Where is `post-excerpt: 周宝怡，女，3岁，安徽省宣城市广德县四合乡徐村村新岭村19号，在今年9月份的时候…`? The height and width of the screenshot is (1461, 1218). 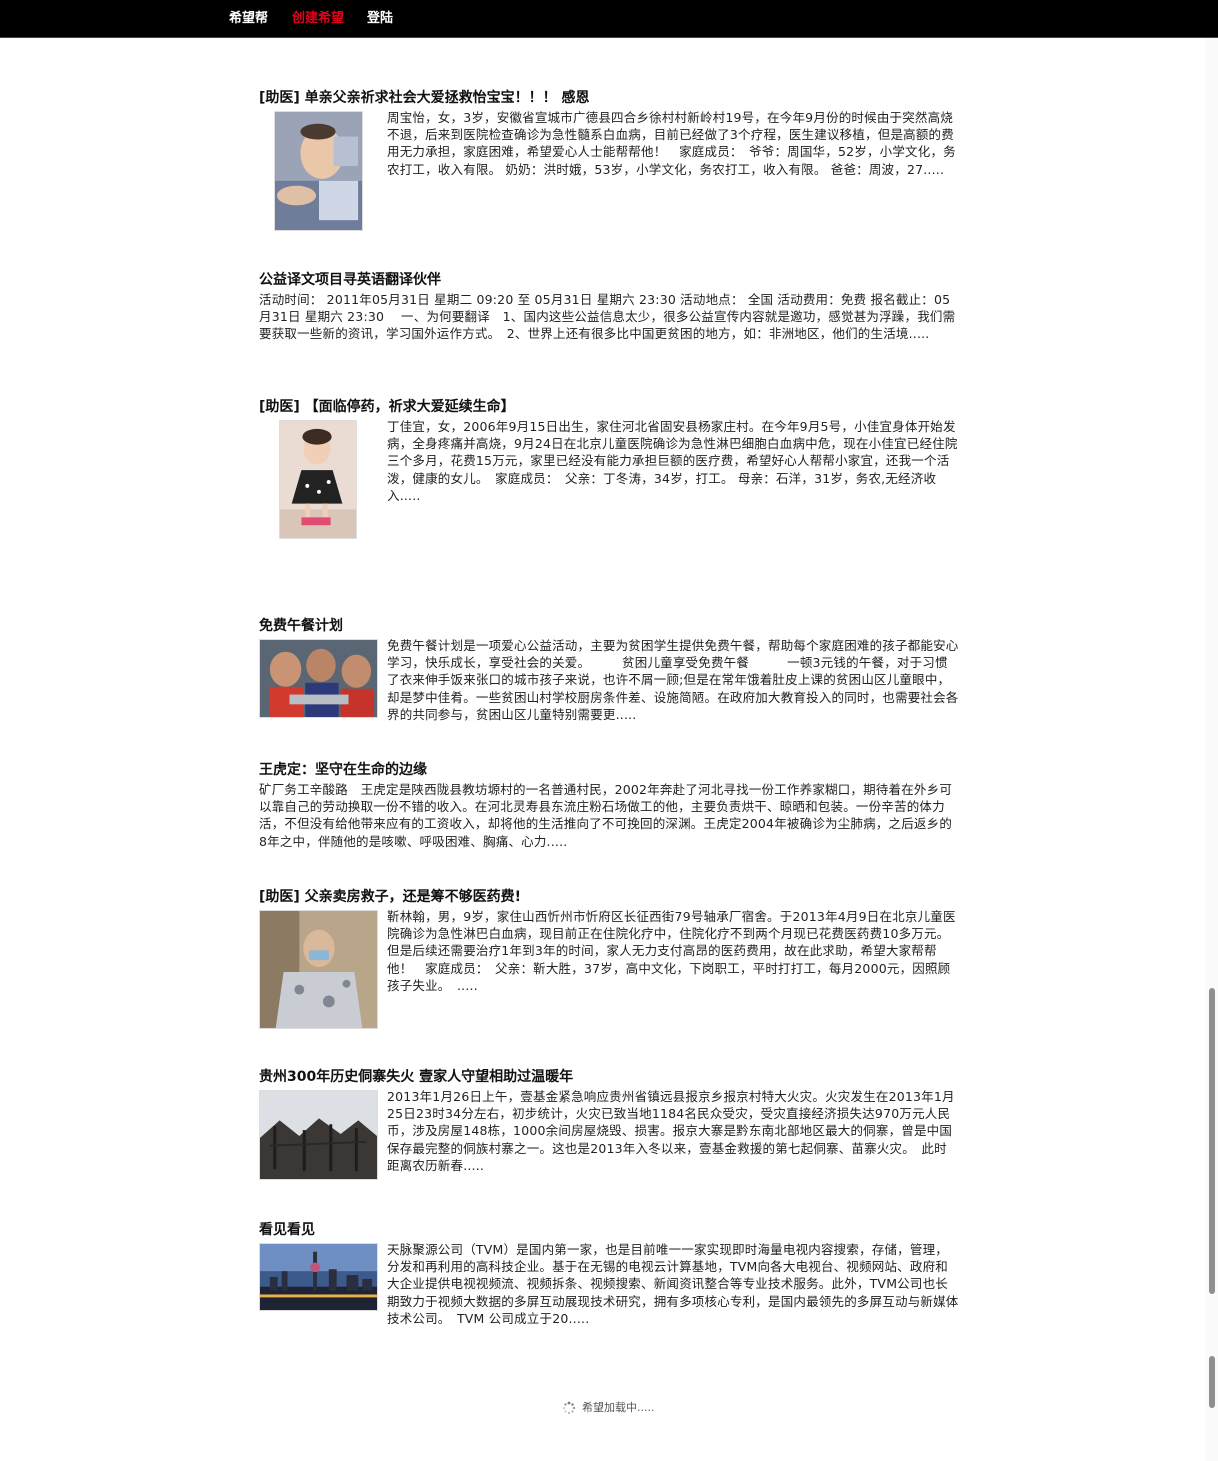 post-excerpt: 周宝怡，女，3岁，安徽省宣城市广德县四合乡徐村村新岭村19号，在今年9月份的时候… is located at coordinates (671, 143).